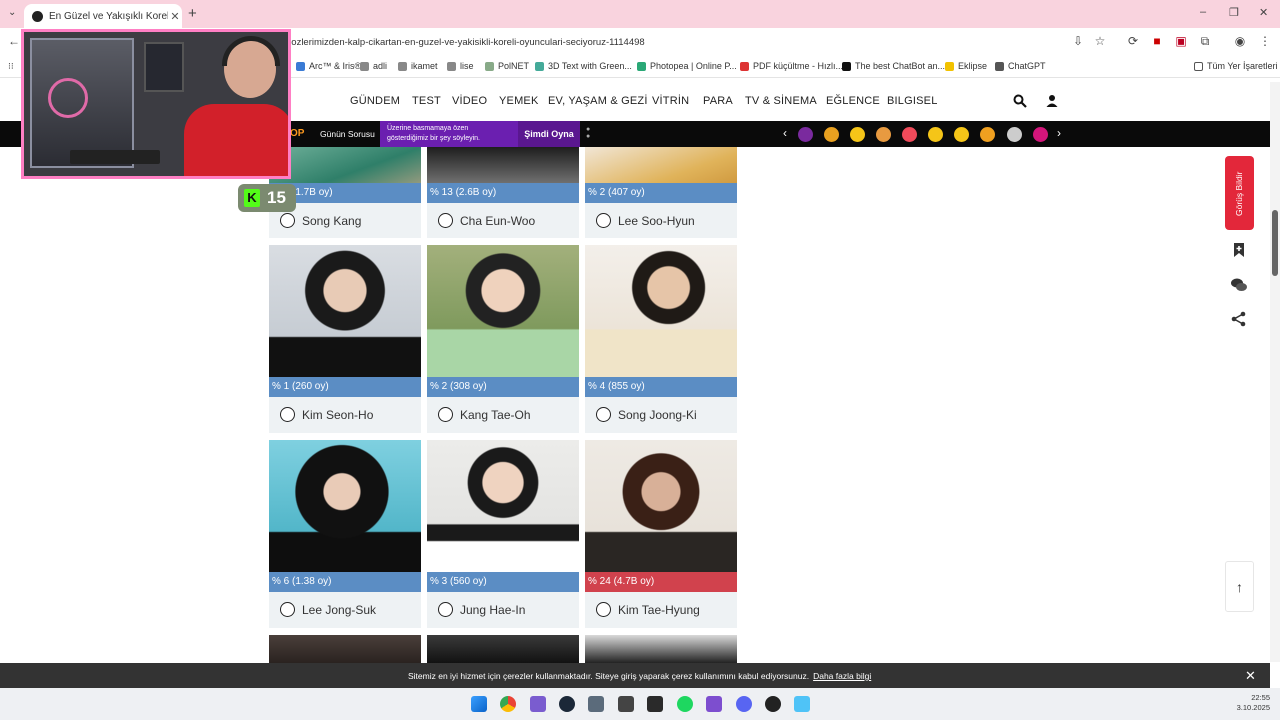  Describe the element at coordinates (1240, 41) in the screenshot. I see `profile-icon: ◉` at that location.